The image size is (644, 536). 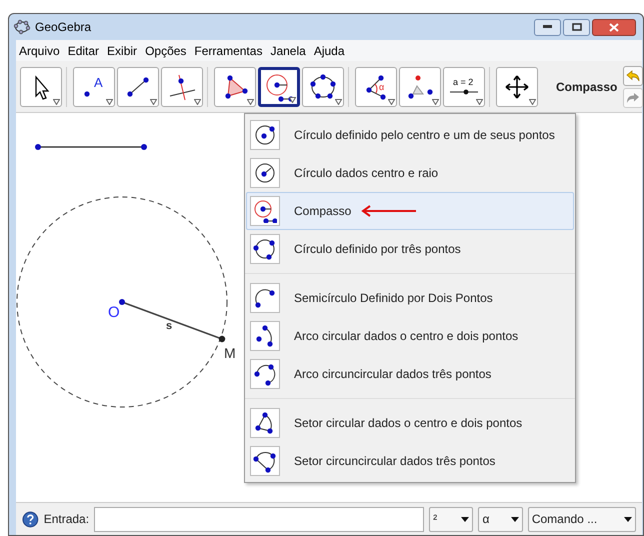 I want to click on undo-icon, so click(x=633, y=76).